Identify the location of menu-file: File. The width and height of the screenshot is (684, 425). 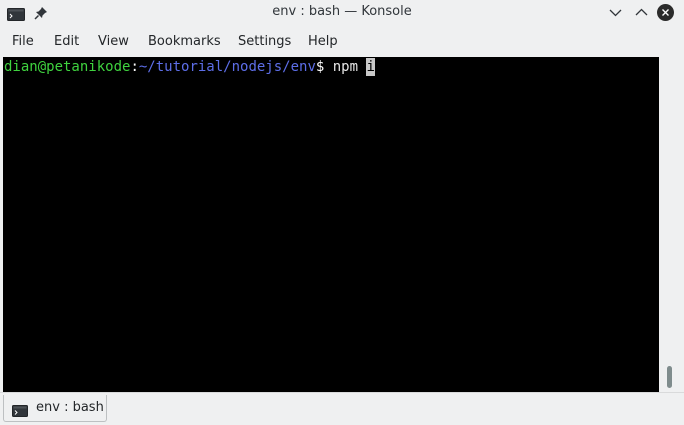
(23, 41).